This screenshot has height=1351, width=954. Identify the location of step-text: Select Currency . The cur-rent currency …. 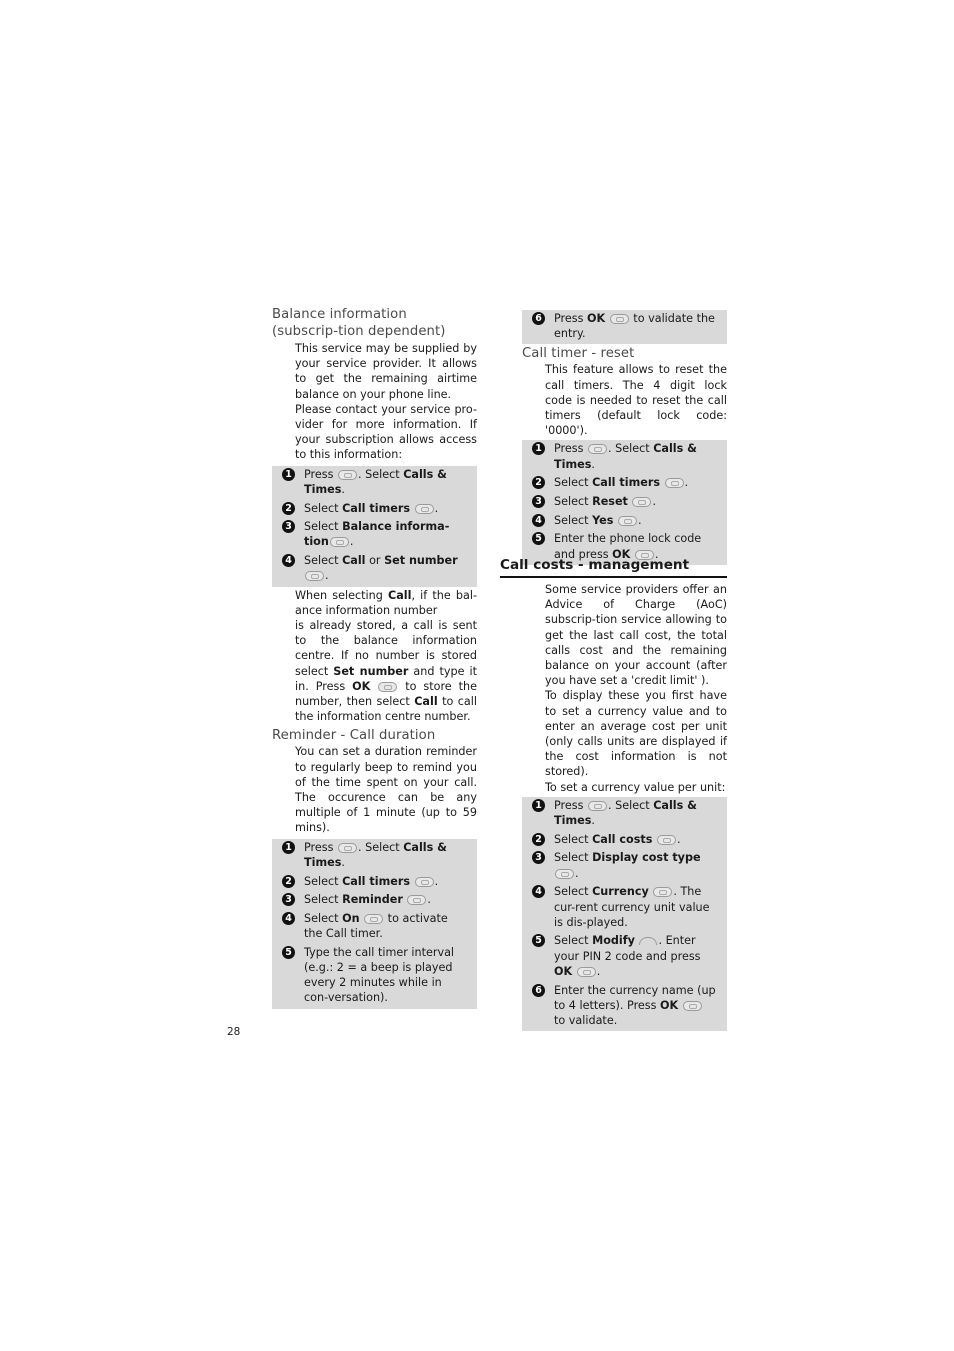
(632, 907).